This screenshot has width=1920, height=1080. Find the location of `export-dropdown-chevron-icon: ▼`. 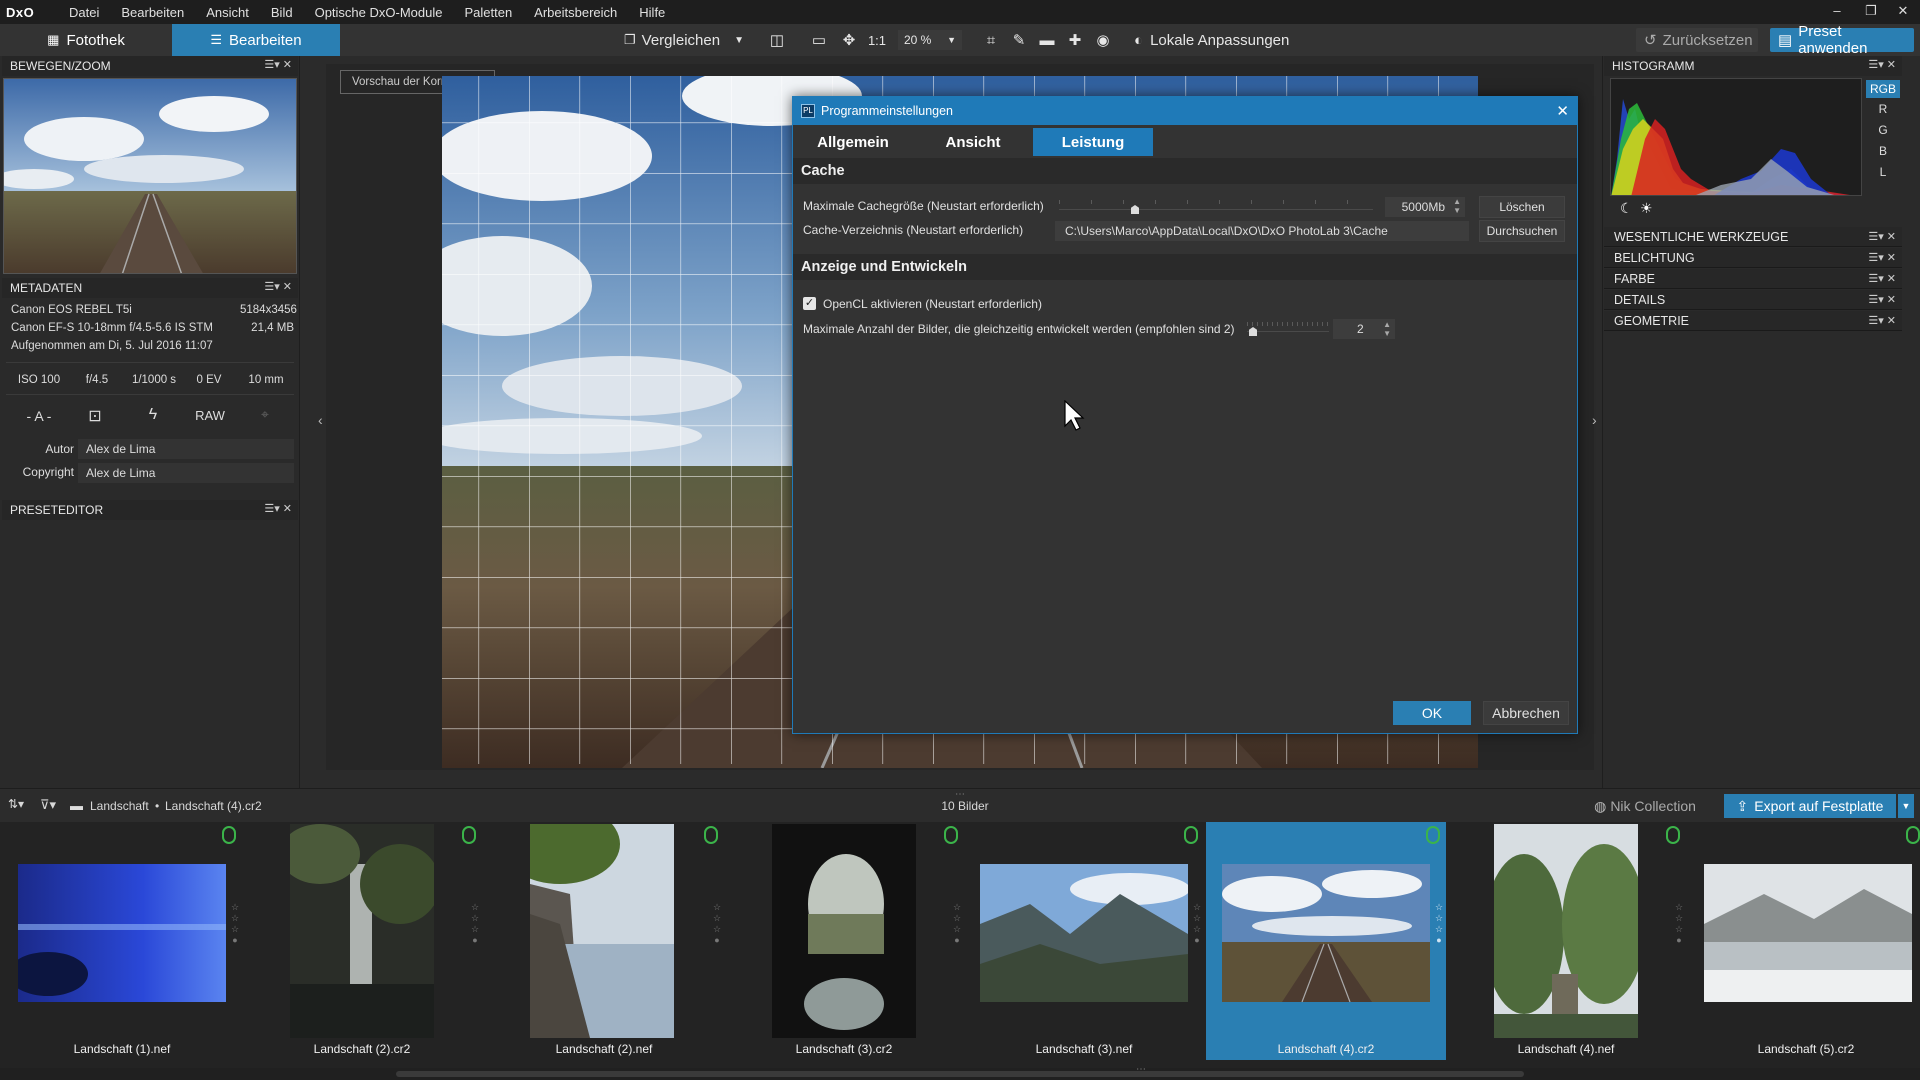

export-dropdown-chevron-icon: ▼ is located at coordinates (1906, 806).